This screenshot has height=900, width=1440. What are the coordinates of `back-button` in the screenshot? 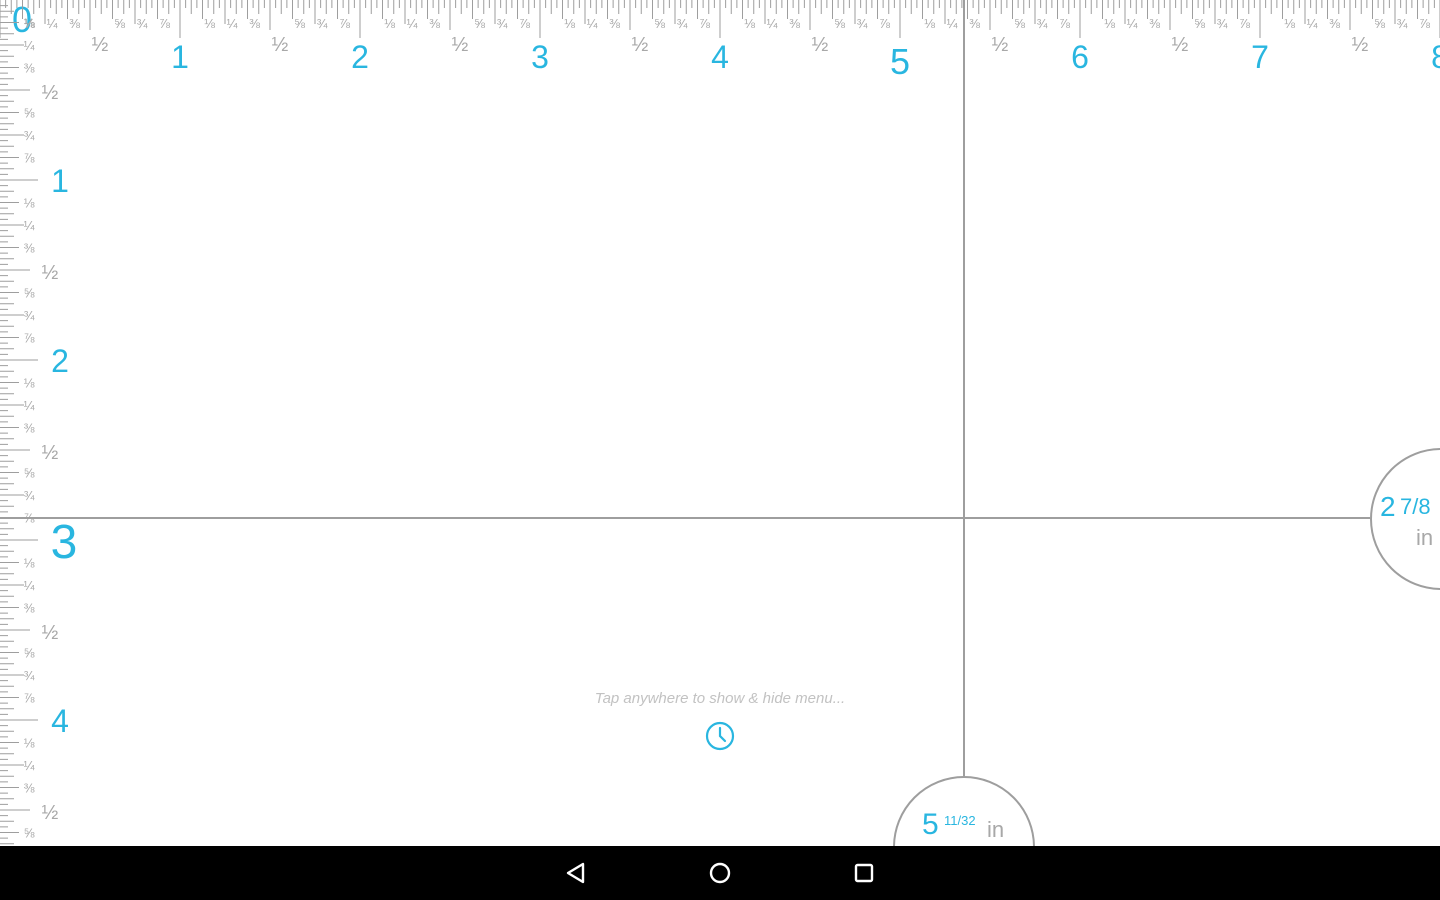 It's located at (576, 873).